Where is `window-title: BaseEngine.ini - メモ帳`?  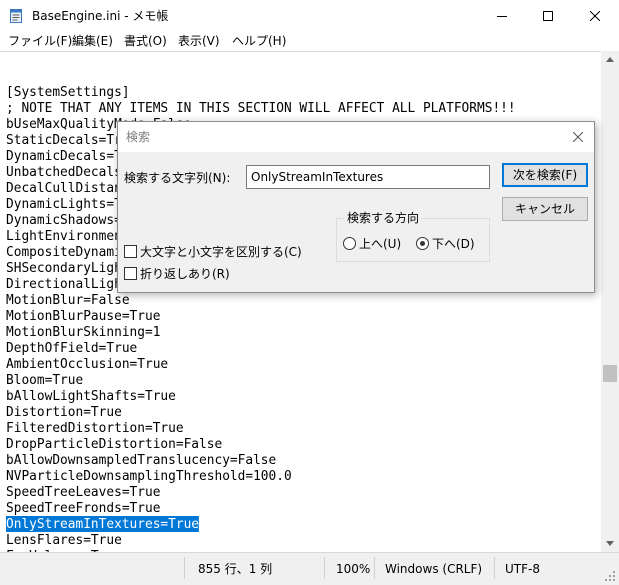
window-title: BaseEngine.ini - メモ帳 is located at coordinates (100, 16).